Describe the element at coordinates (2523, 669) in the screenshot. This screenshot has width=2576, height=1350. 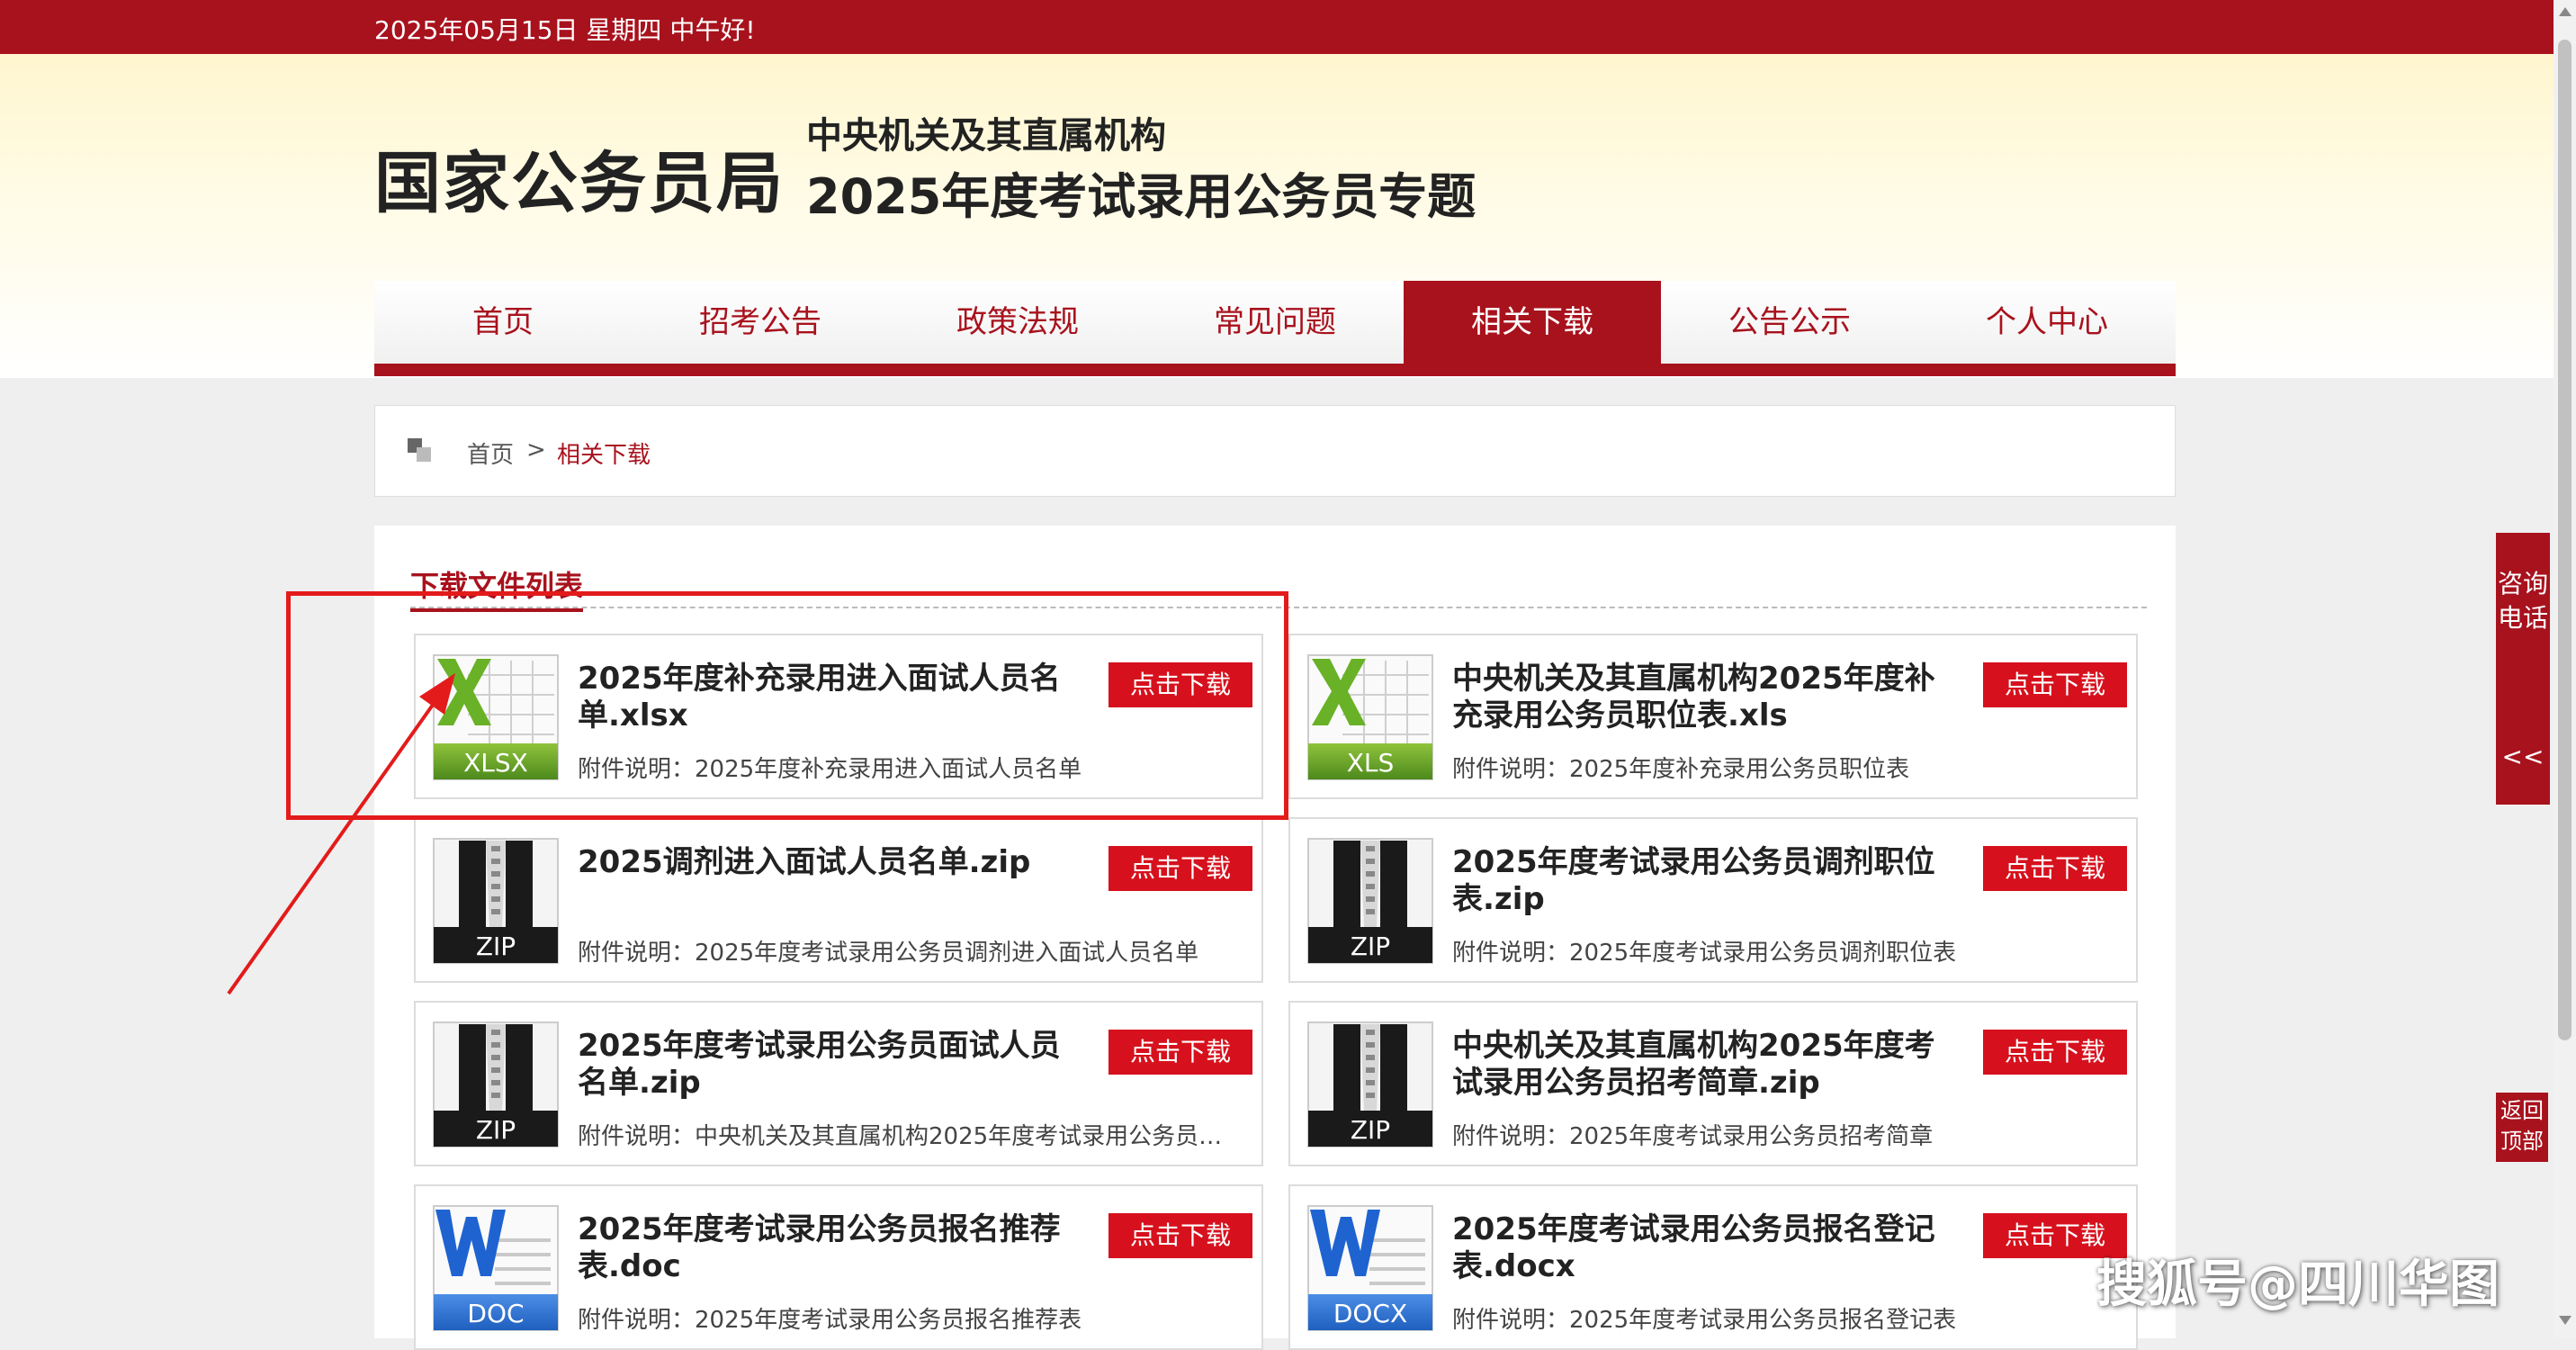
I see `consult-phone-tab: 咨询电话 <<` at that location.